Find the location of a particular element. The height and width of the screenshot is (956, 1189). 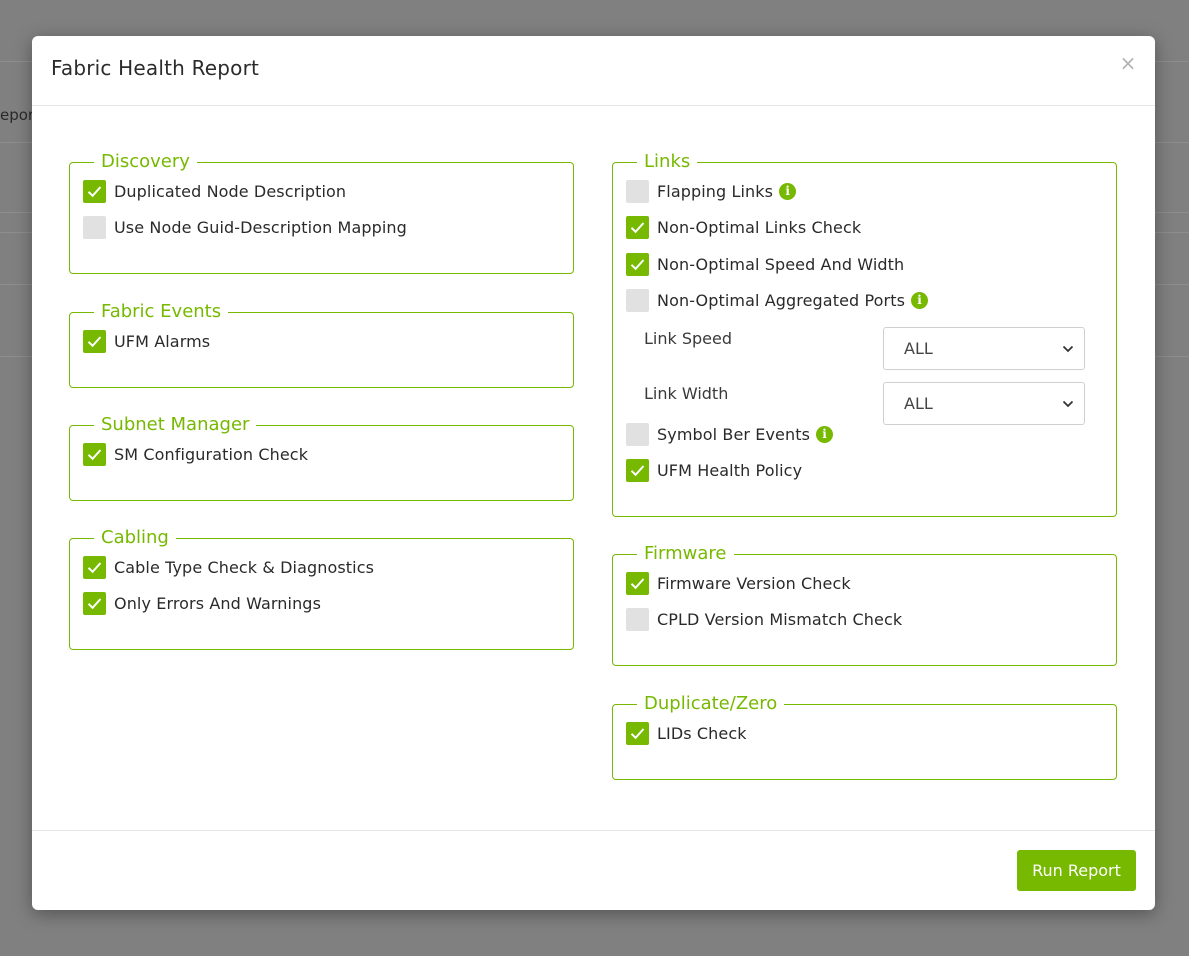

group-duplicate-zero: Duplicate/Zero LIDs Check is located at coordinates (864, 736).